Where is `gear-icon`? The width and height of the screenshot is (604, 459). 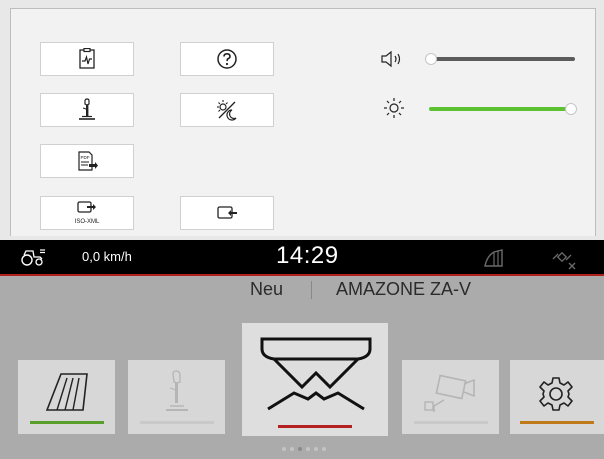 gear-icon is located at coordinates (556, 394).